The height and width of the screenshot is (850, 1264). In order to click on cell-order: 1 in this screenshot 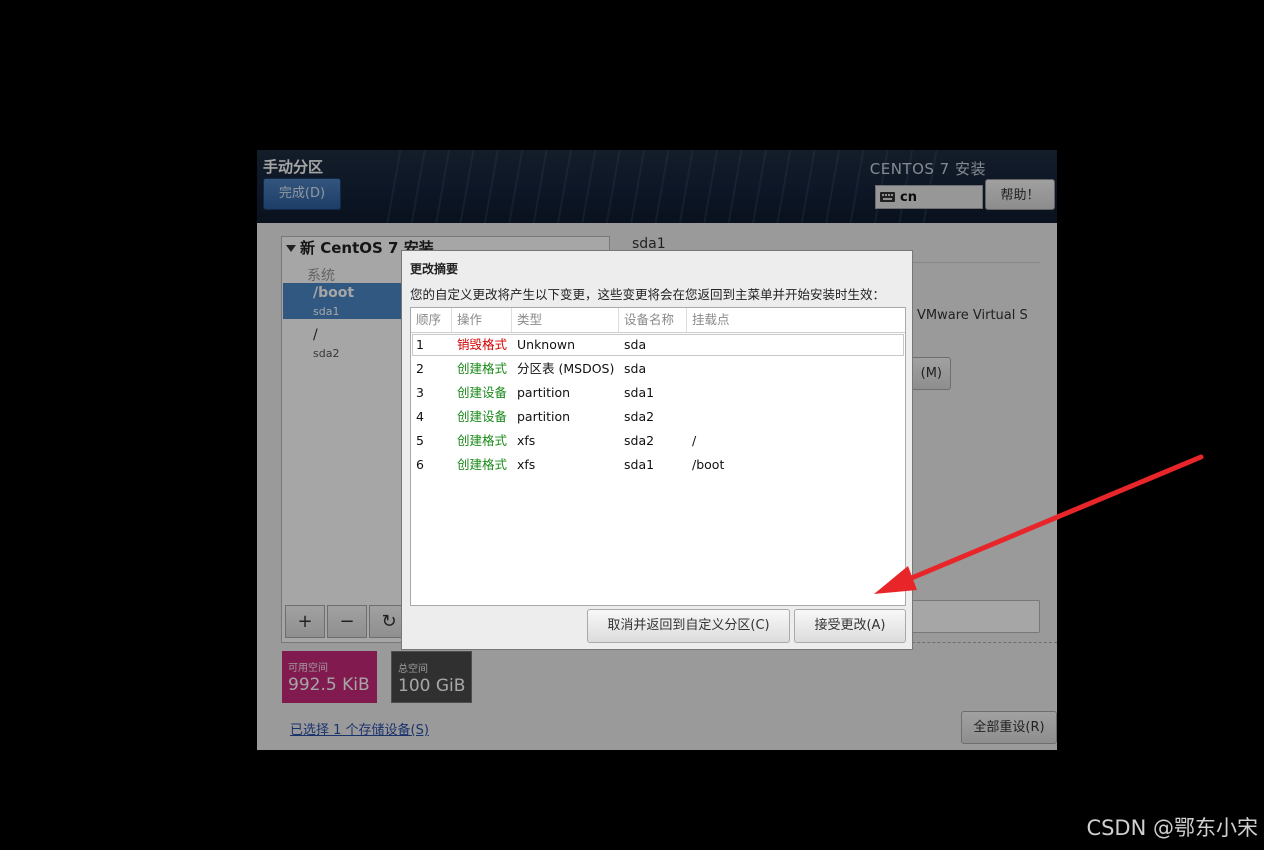, I will do `click(420, 344)`.